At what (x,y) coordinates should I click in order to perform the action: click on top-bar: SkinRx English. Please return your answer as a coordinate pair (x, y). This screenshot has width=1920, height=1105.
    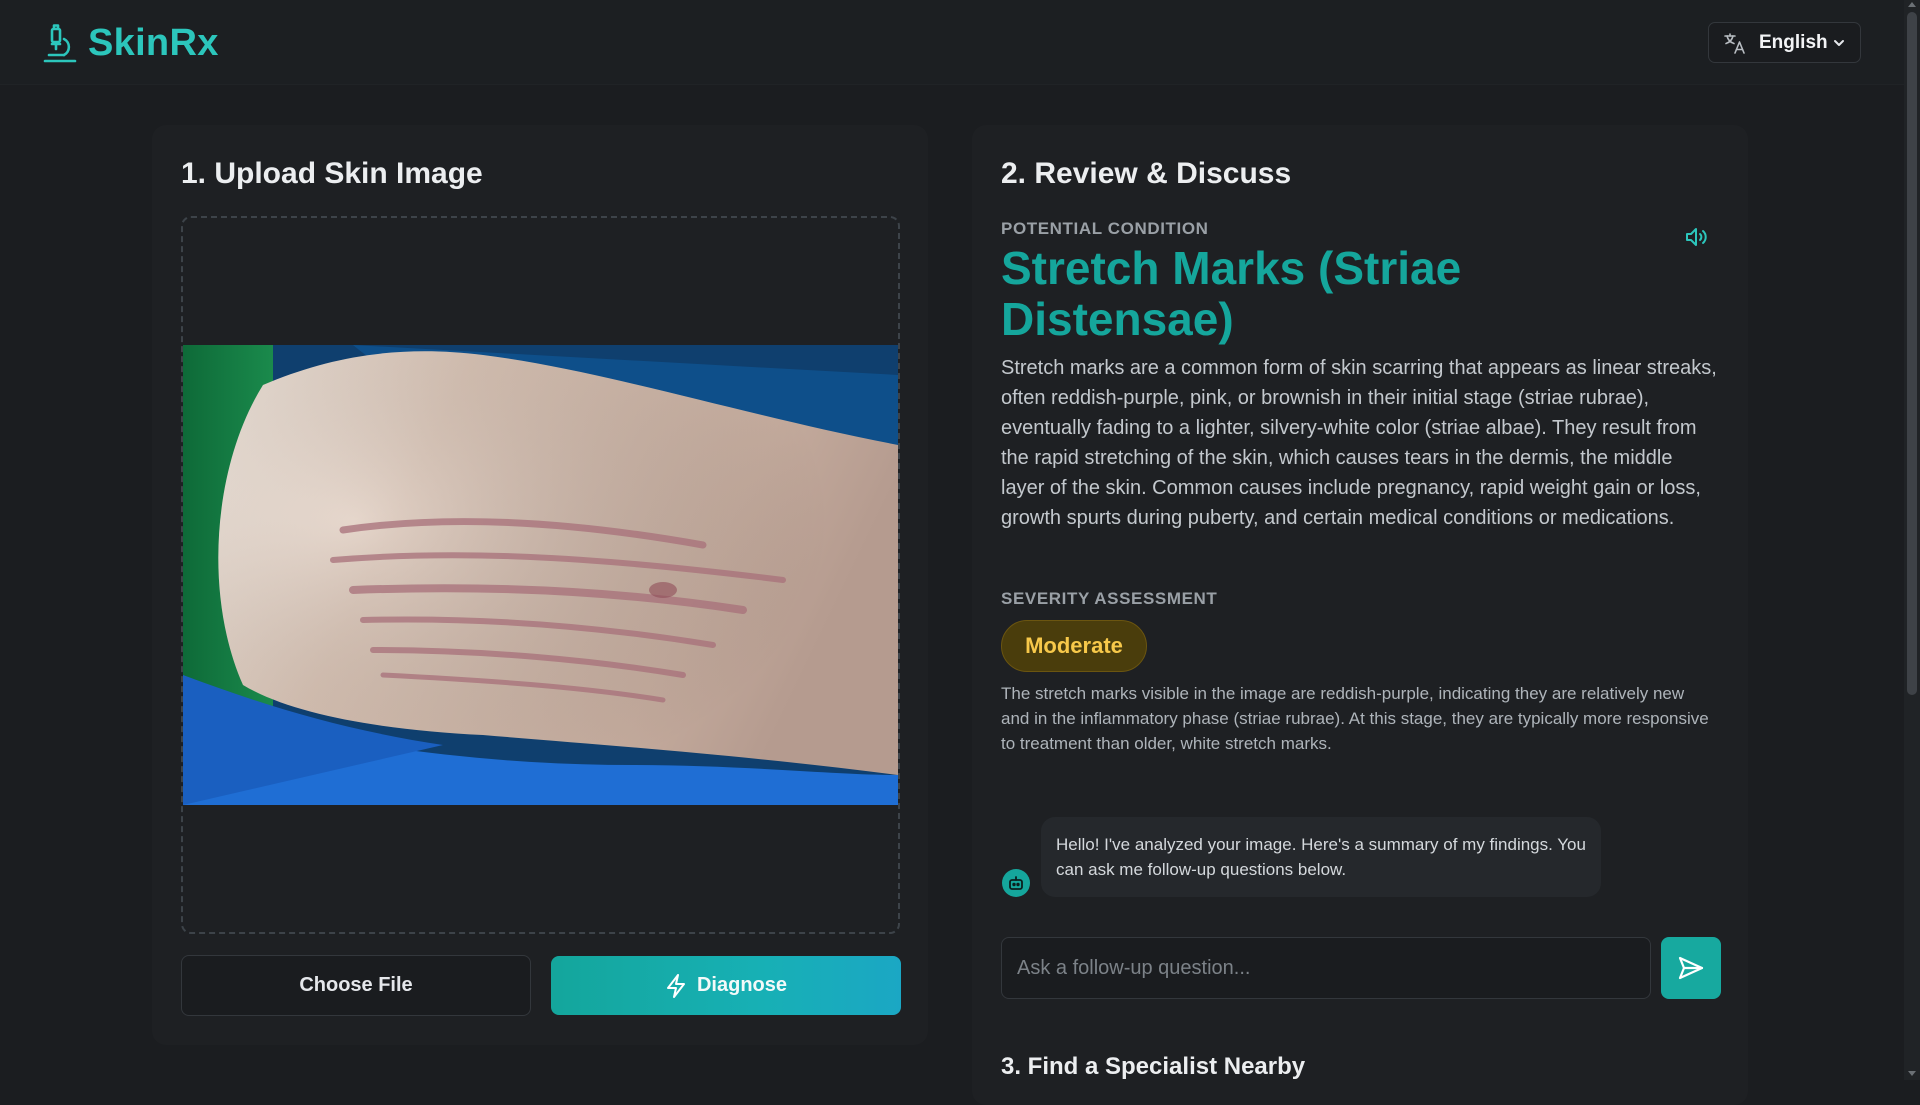
    Looking at the image, I should click on (952, 42).